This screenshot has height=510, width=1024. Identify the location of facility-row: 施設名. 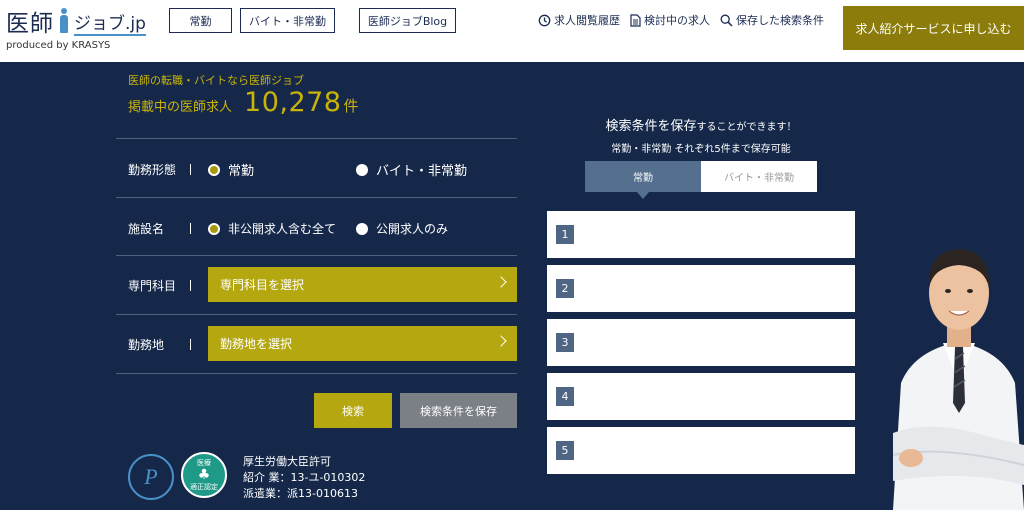
(159, 228).